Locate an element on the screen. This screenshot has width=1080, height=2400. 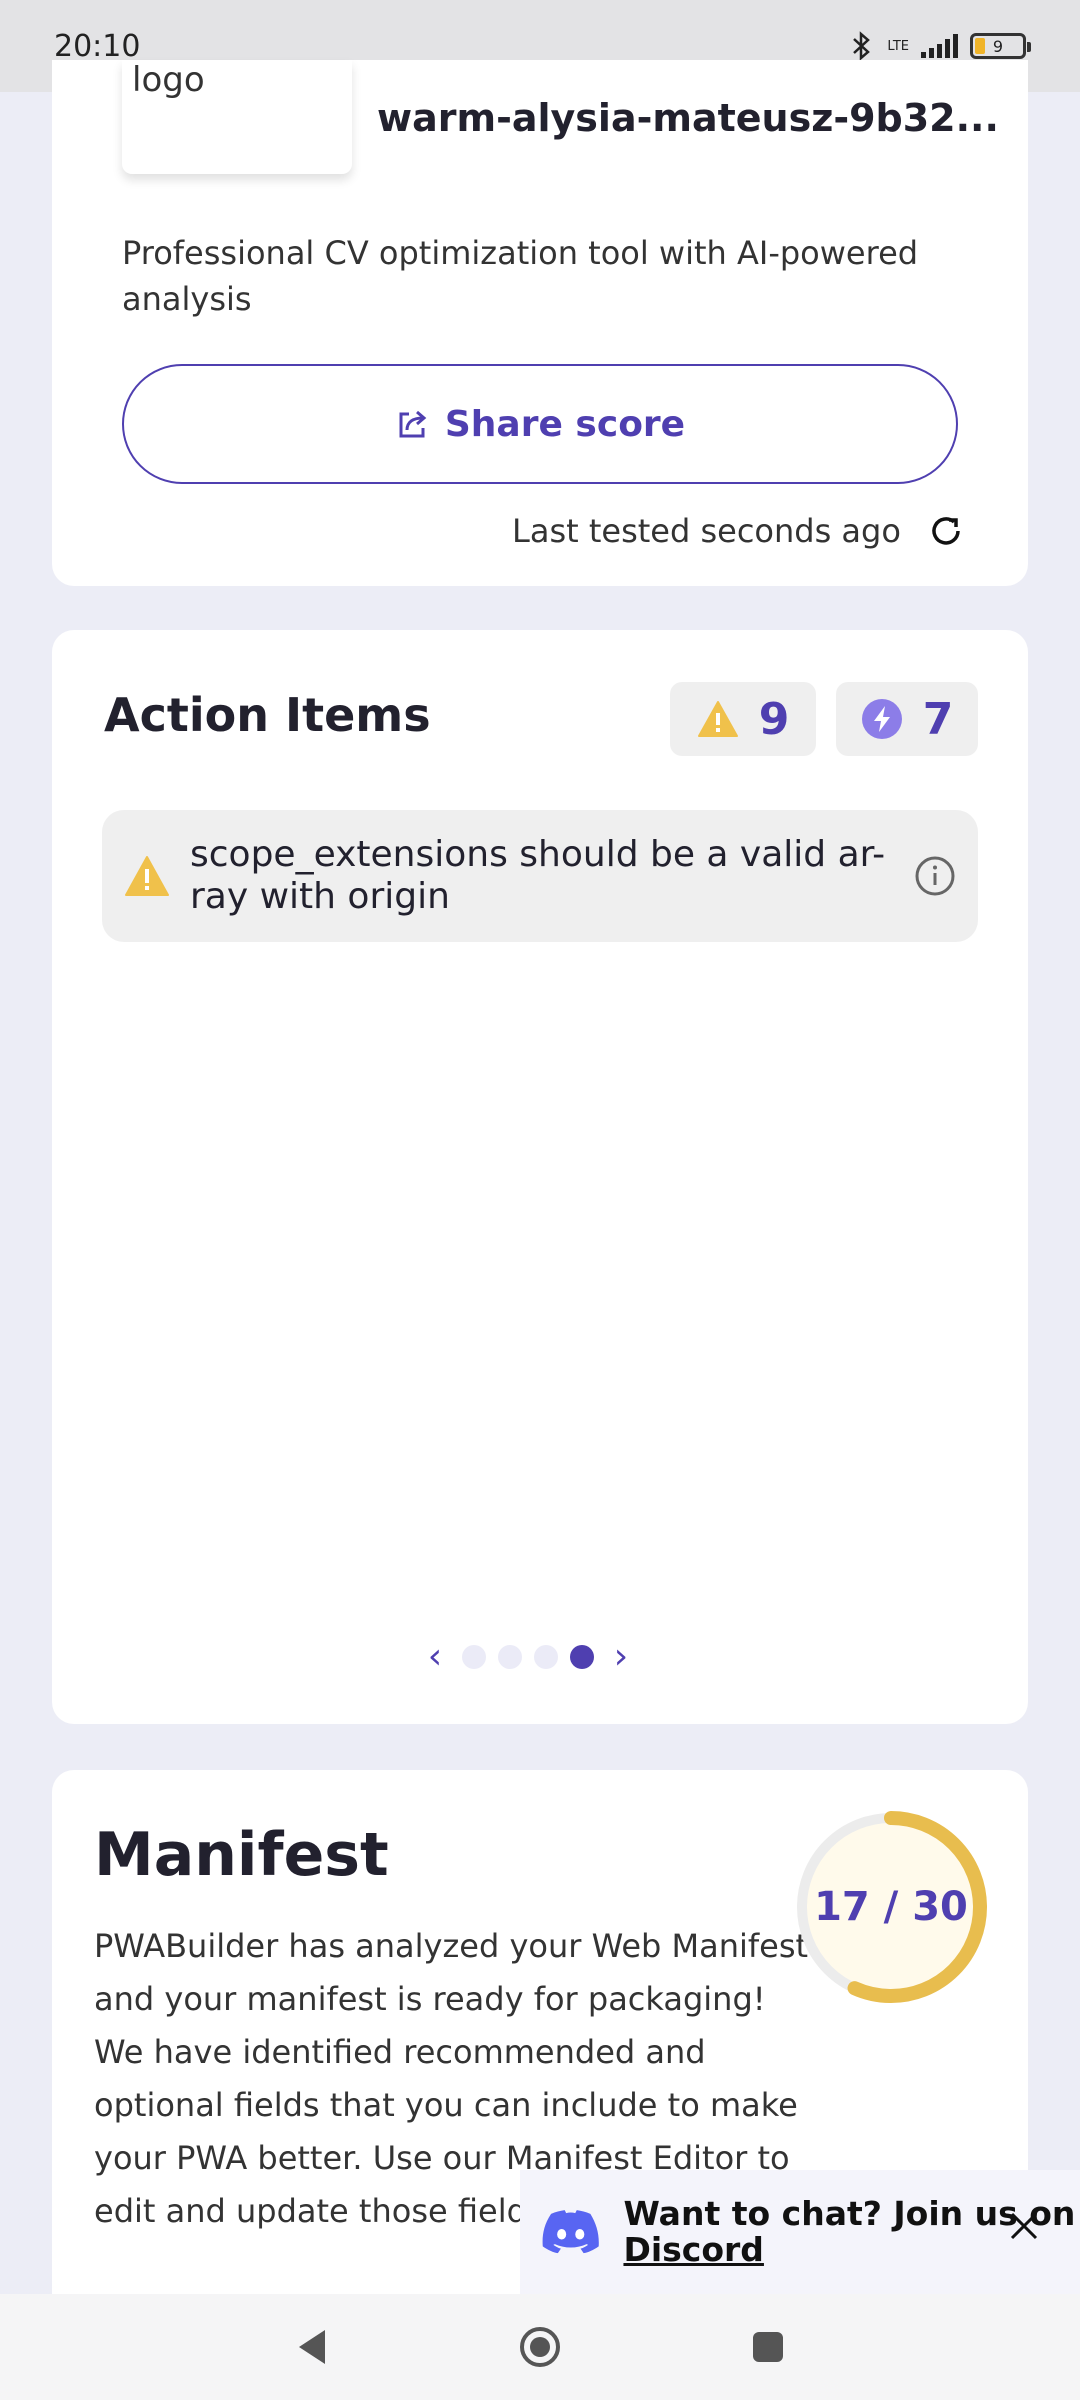
last-tested-text: Last tested seconds ago is located at coordinates (706, 531).